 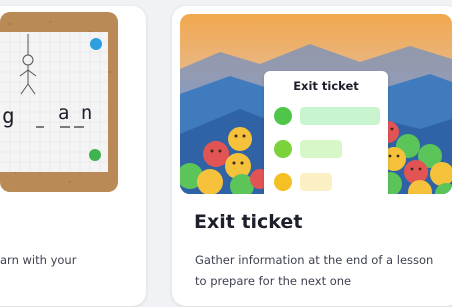 What do you see at coordinates (38, 260) in the screenshot?
I see `card-description: arn with your` at bounding box center [38, 260].